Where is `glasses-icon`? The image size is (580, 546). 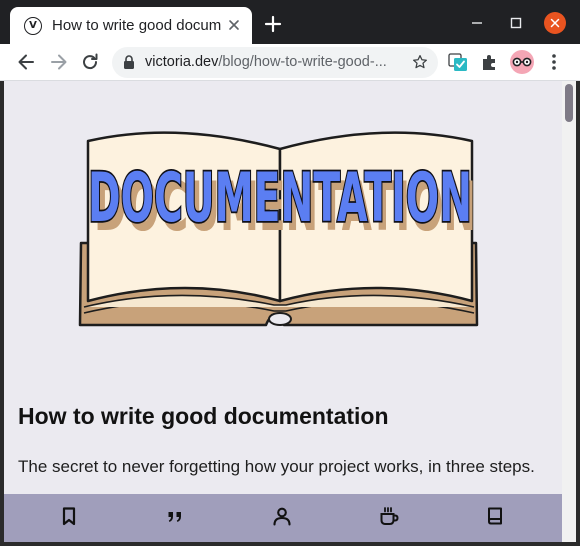
glasses-icon is located at coordinates (522, 62).